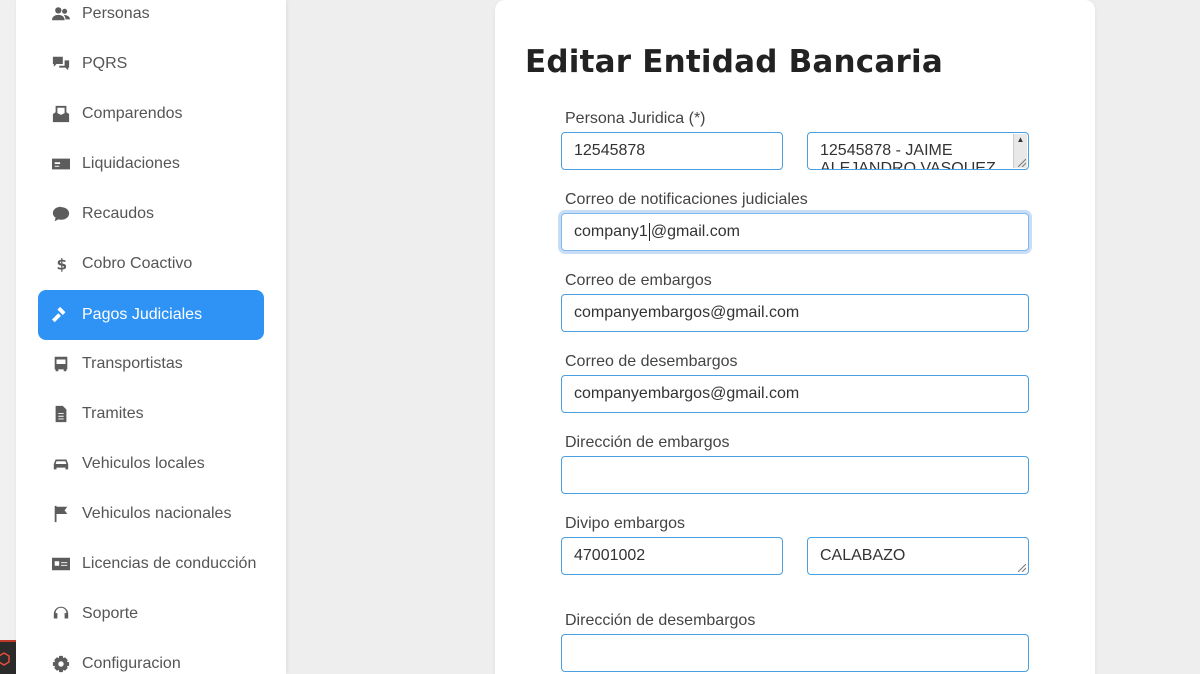  Describe the element at coordinates (635, 118) in the screenshot. I see `persona-juridica-label: Persona Juridica (*)` at that location.